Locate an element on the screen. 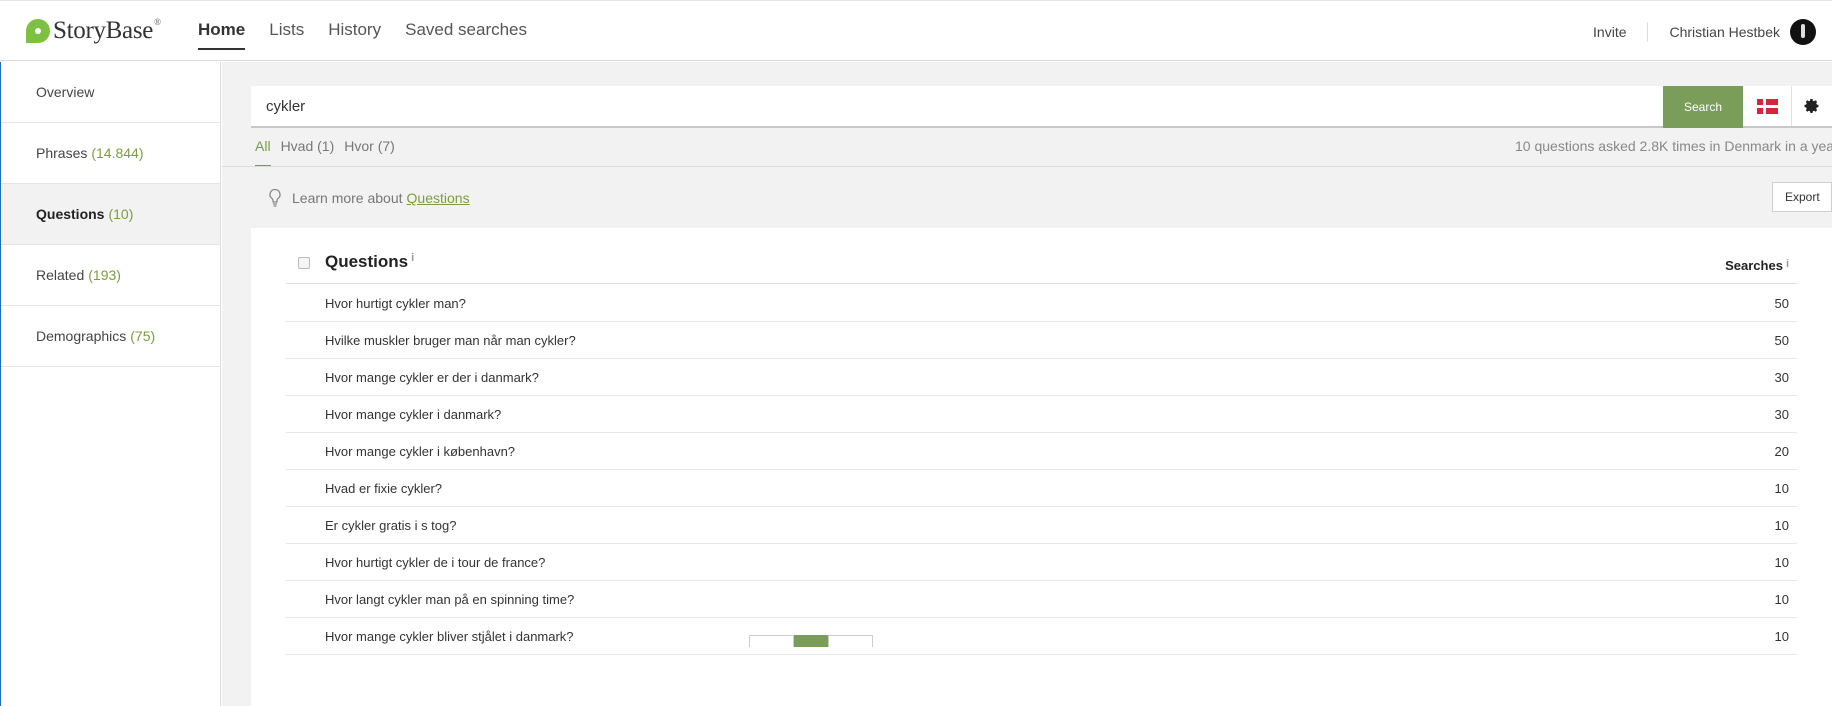  export-button: Export is located at coordinates (1802, 197).